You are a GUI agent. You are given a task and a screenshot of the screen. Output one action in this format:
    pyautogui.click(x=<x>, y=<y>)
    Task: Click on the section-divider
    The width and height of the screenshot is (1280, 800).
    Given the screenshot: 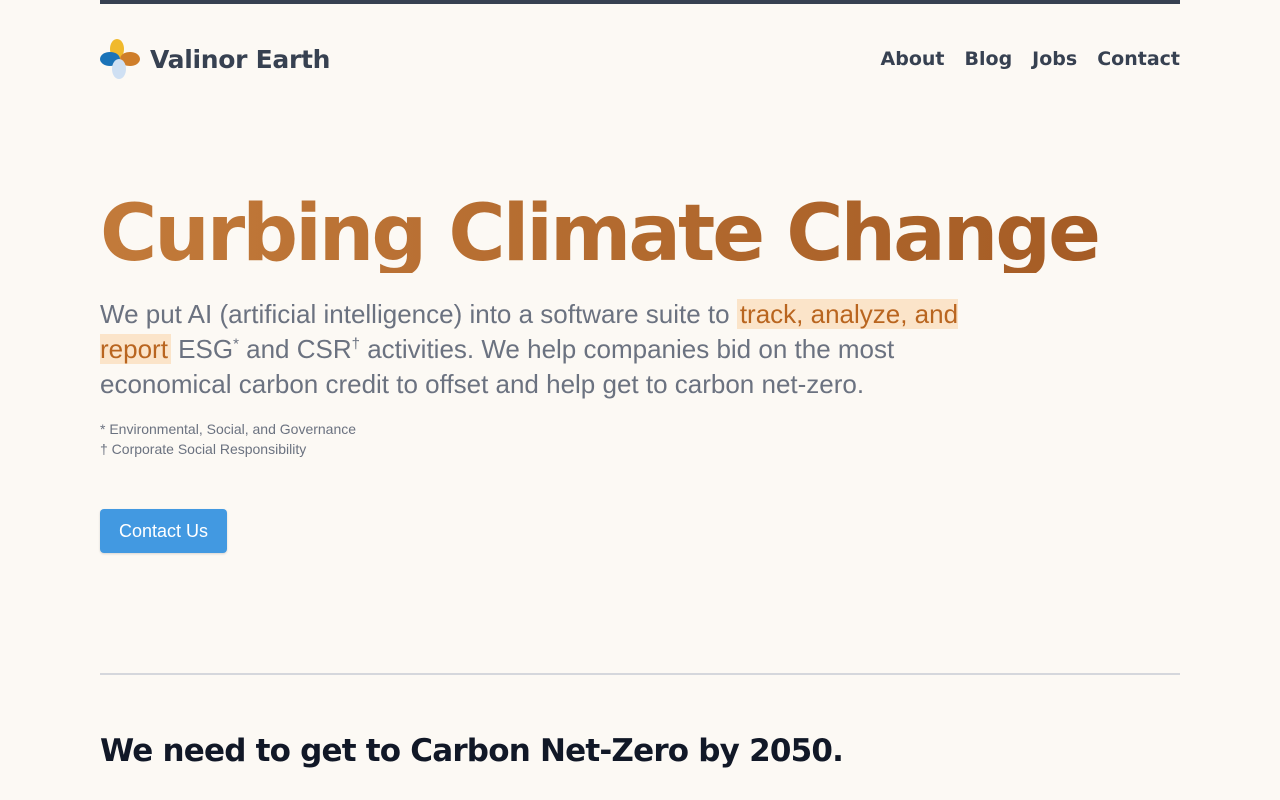 What is the action you would take?
    pyautogui.click(x=640, y=674)
    